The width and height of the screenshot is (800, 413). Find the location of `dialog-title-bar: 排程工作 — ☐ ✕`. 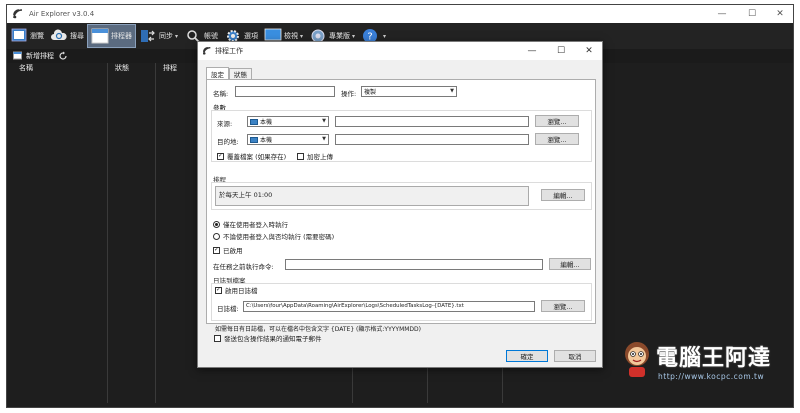

dialog-title-bar: 排程工作 — ☐ ✕ is located at coordinates (400, 51).